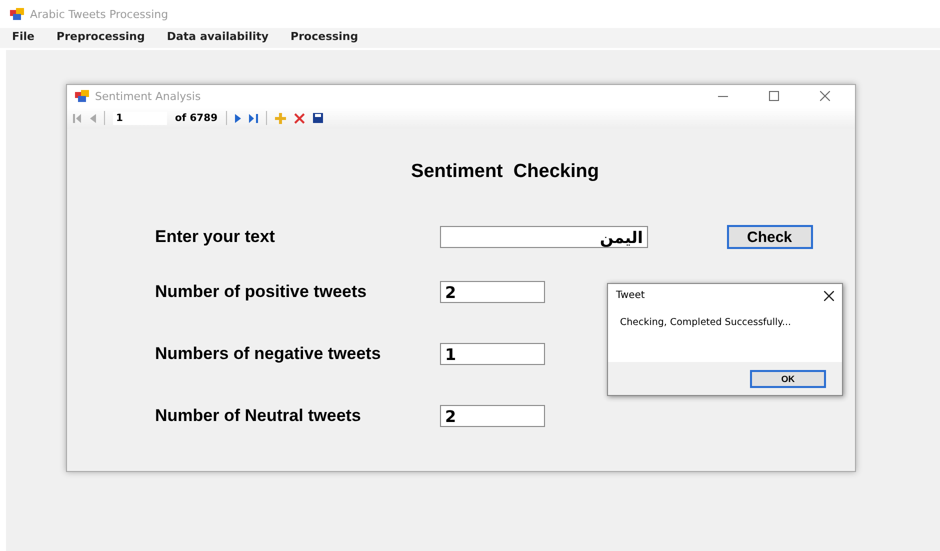 Image resolution: width=940 pixels, height=551 pixels. I want to click on field-label: Numbers of negative tweets, so click(268, 354).